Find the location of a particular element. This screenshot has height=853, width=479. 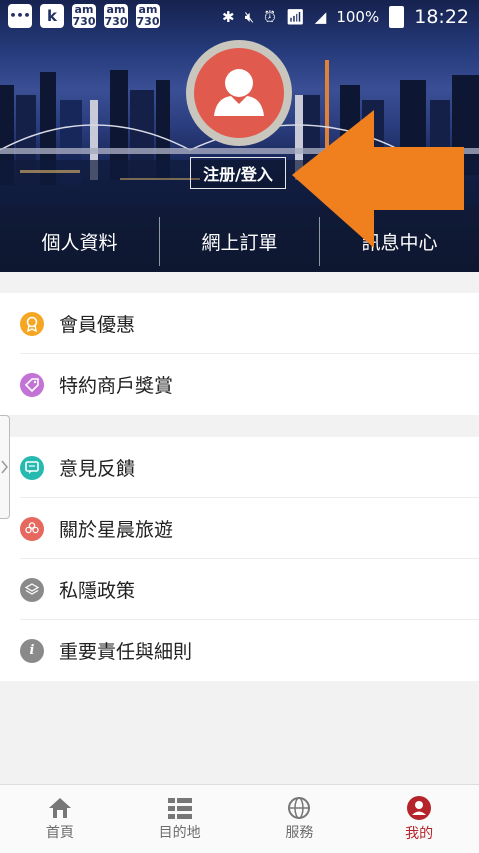

avatar is located at coordinates (239, 93).